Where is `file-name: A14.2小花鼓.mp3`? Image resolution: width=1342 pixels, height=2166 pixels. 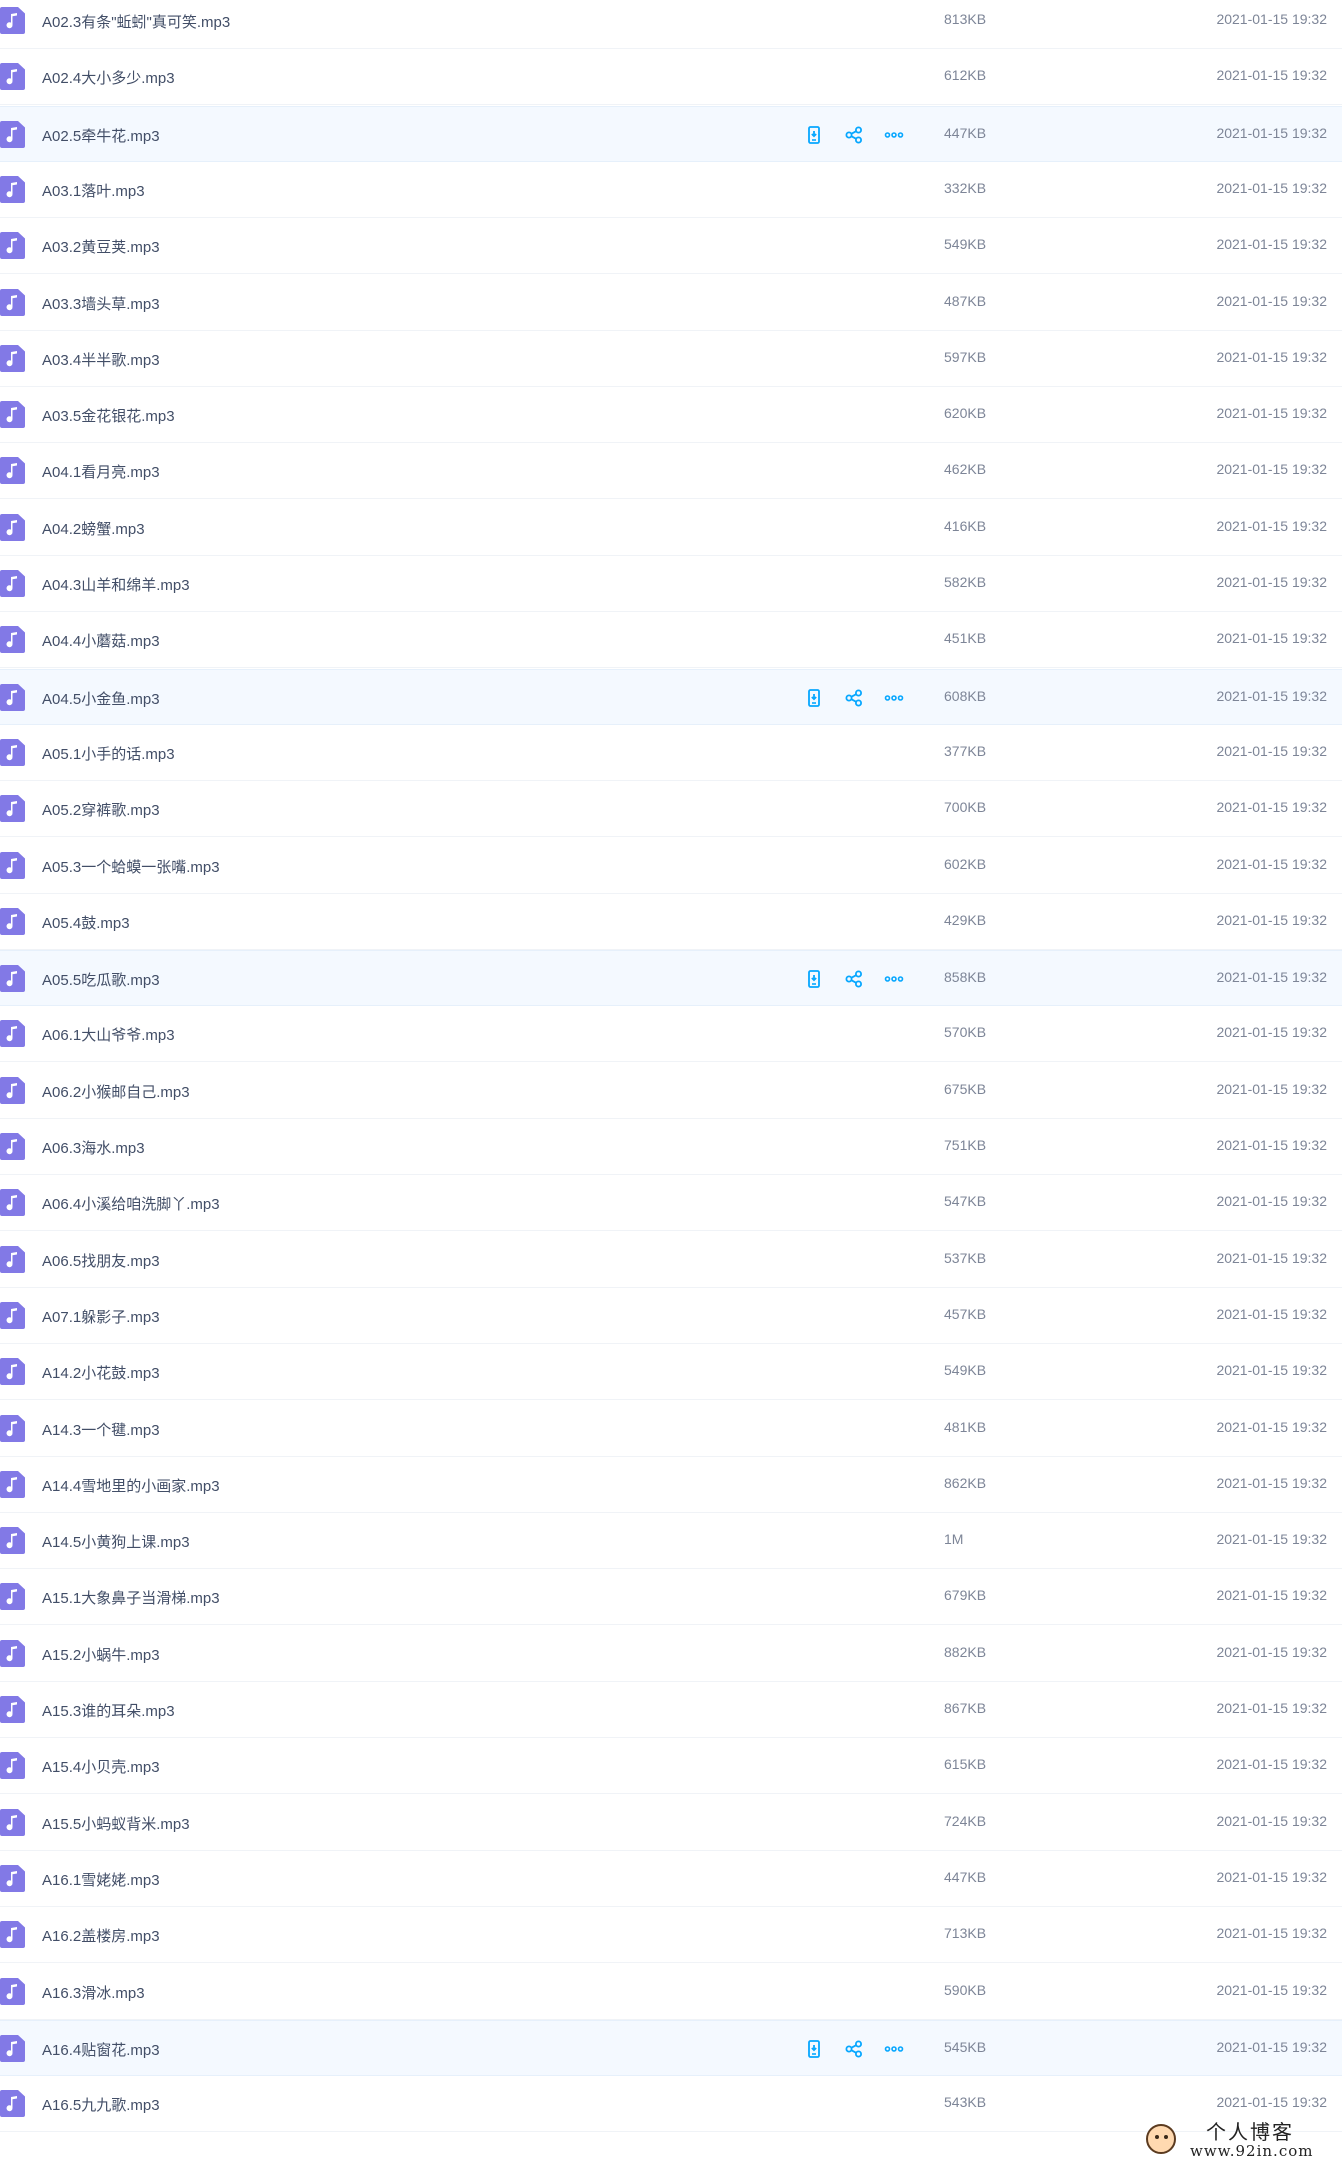 file-name: A14.2小花鼓.mp3 is located at coordinates (101, 1372).